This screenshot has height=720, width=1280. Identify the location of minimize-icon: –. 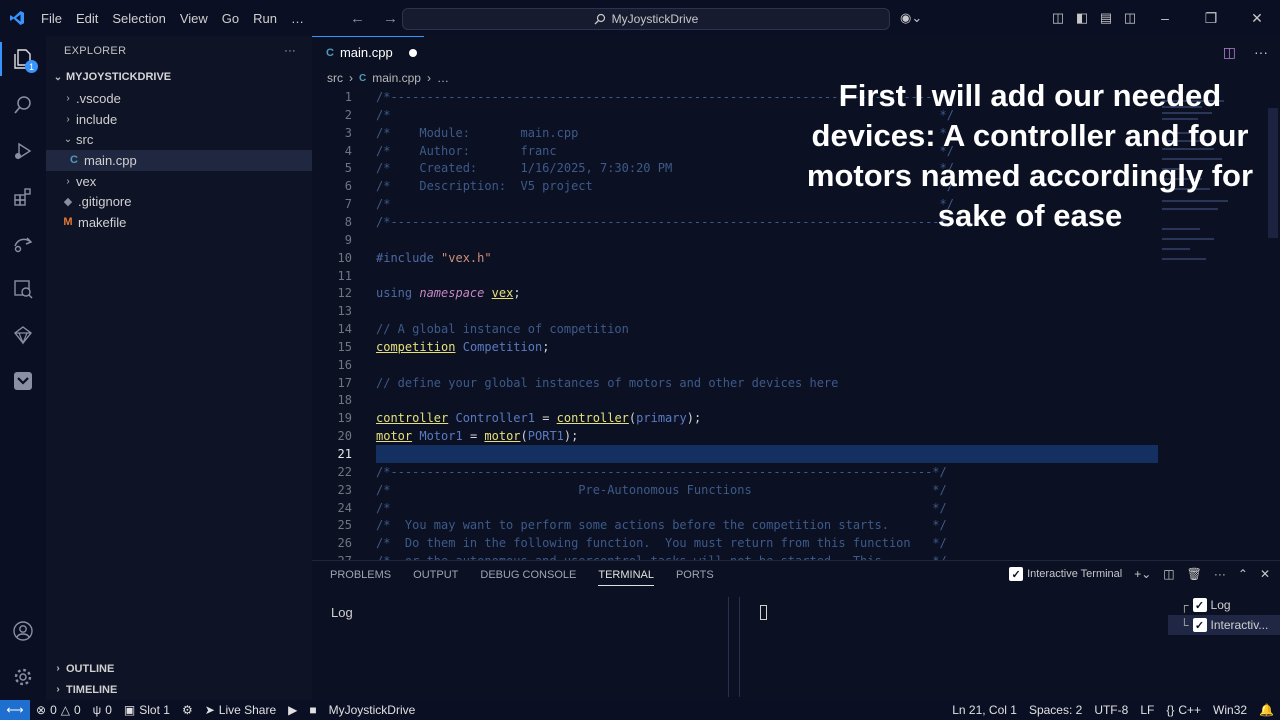
(1165, 18).